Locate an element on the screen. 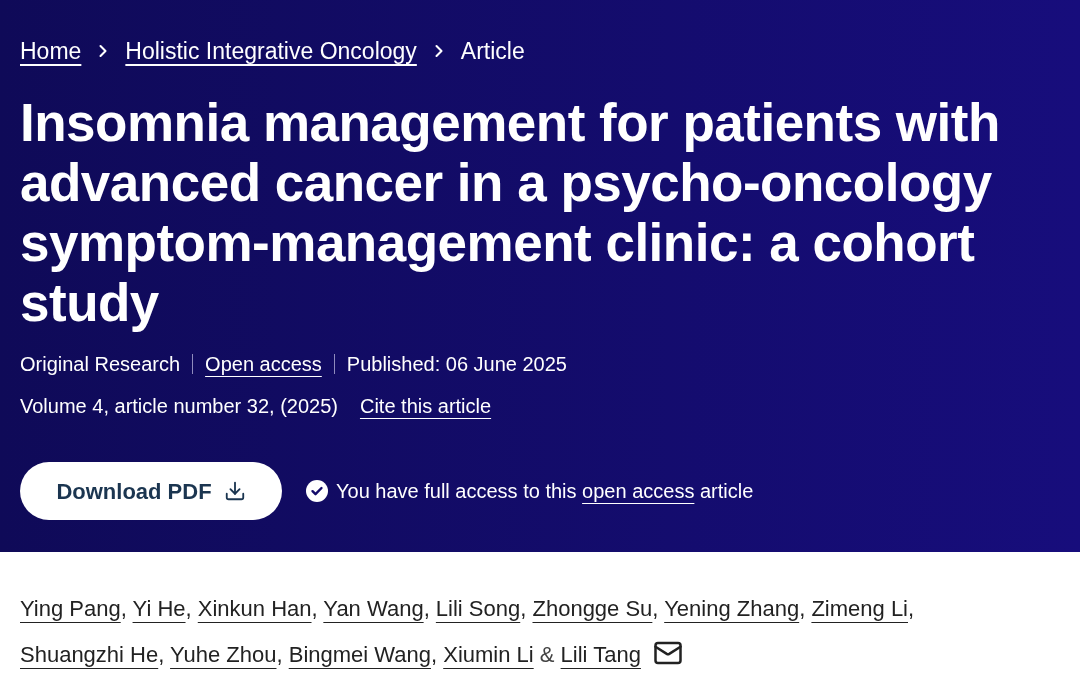 This screenshot has height=683, width=1080. author-link: Lili Tang is located at coordinates (600, 654).